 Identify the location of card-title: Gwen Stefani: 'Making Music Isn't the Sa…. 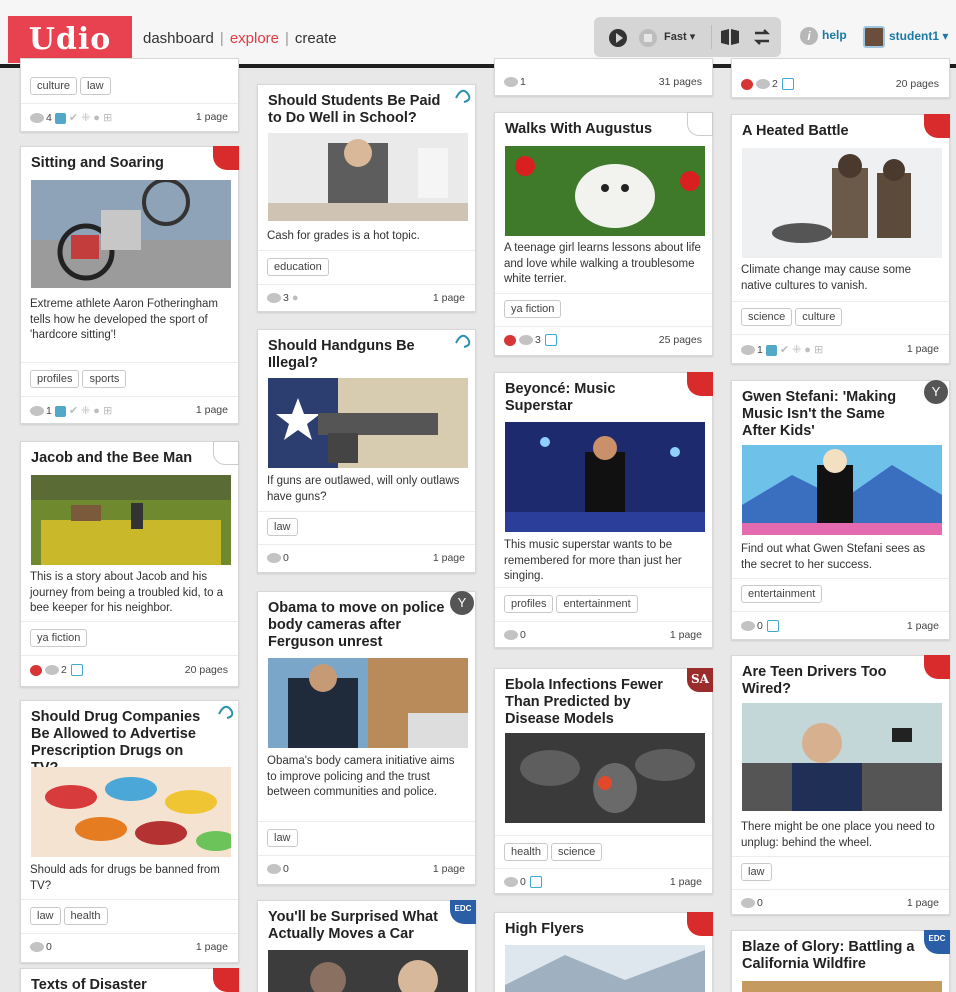
(830, 414).